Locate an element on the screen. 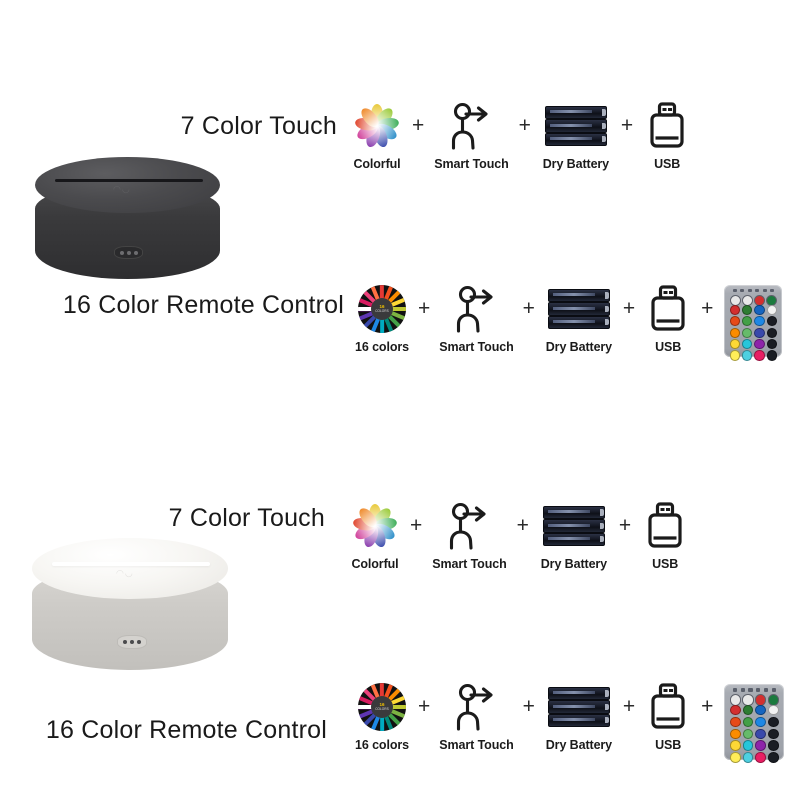 The height and width of the screenshot is (800, 800). colorful-pinwheel-icon is located at coordinates (375, 526).